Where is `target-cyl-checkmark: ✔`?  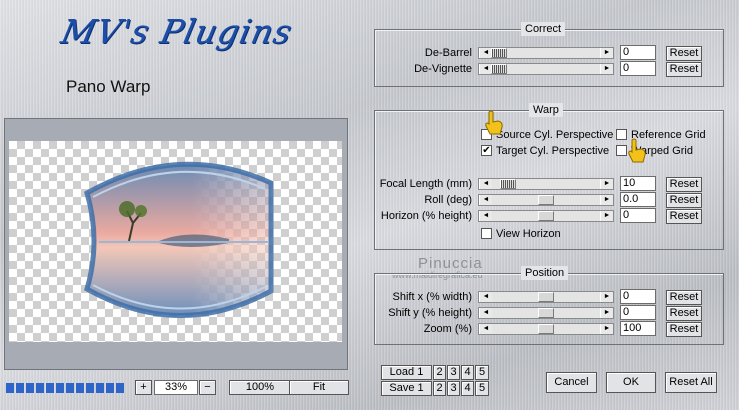
target-cyl-checkmark: ✔ is located at coordinates (486, 150).